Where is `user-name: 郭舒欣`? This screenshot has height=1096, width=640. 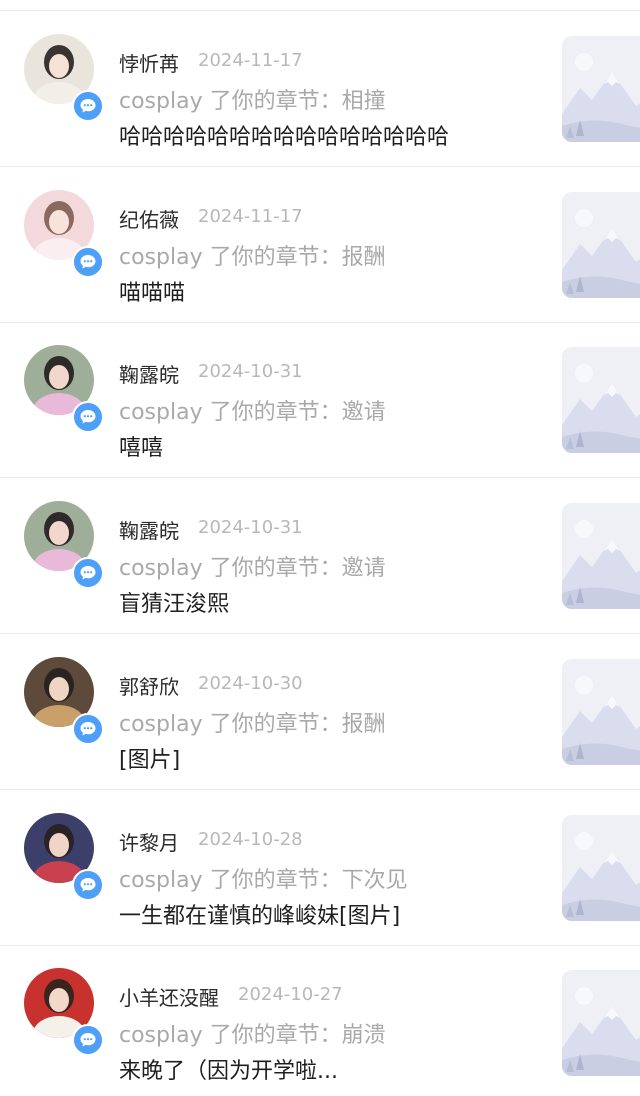
user-name: 郭舒欣 is located at coordinates (149, 685).